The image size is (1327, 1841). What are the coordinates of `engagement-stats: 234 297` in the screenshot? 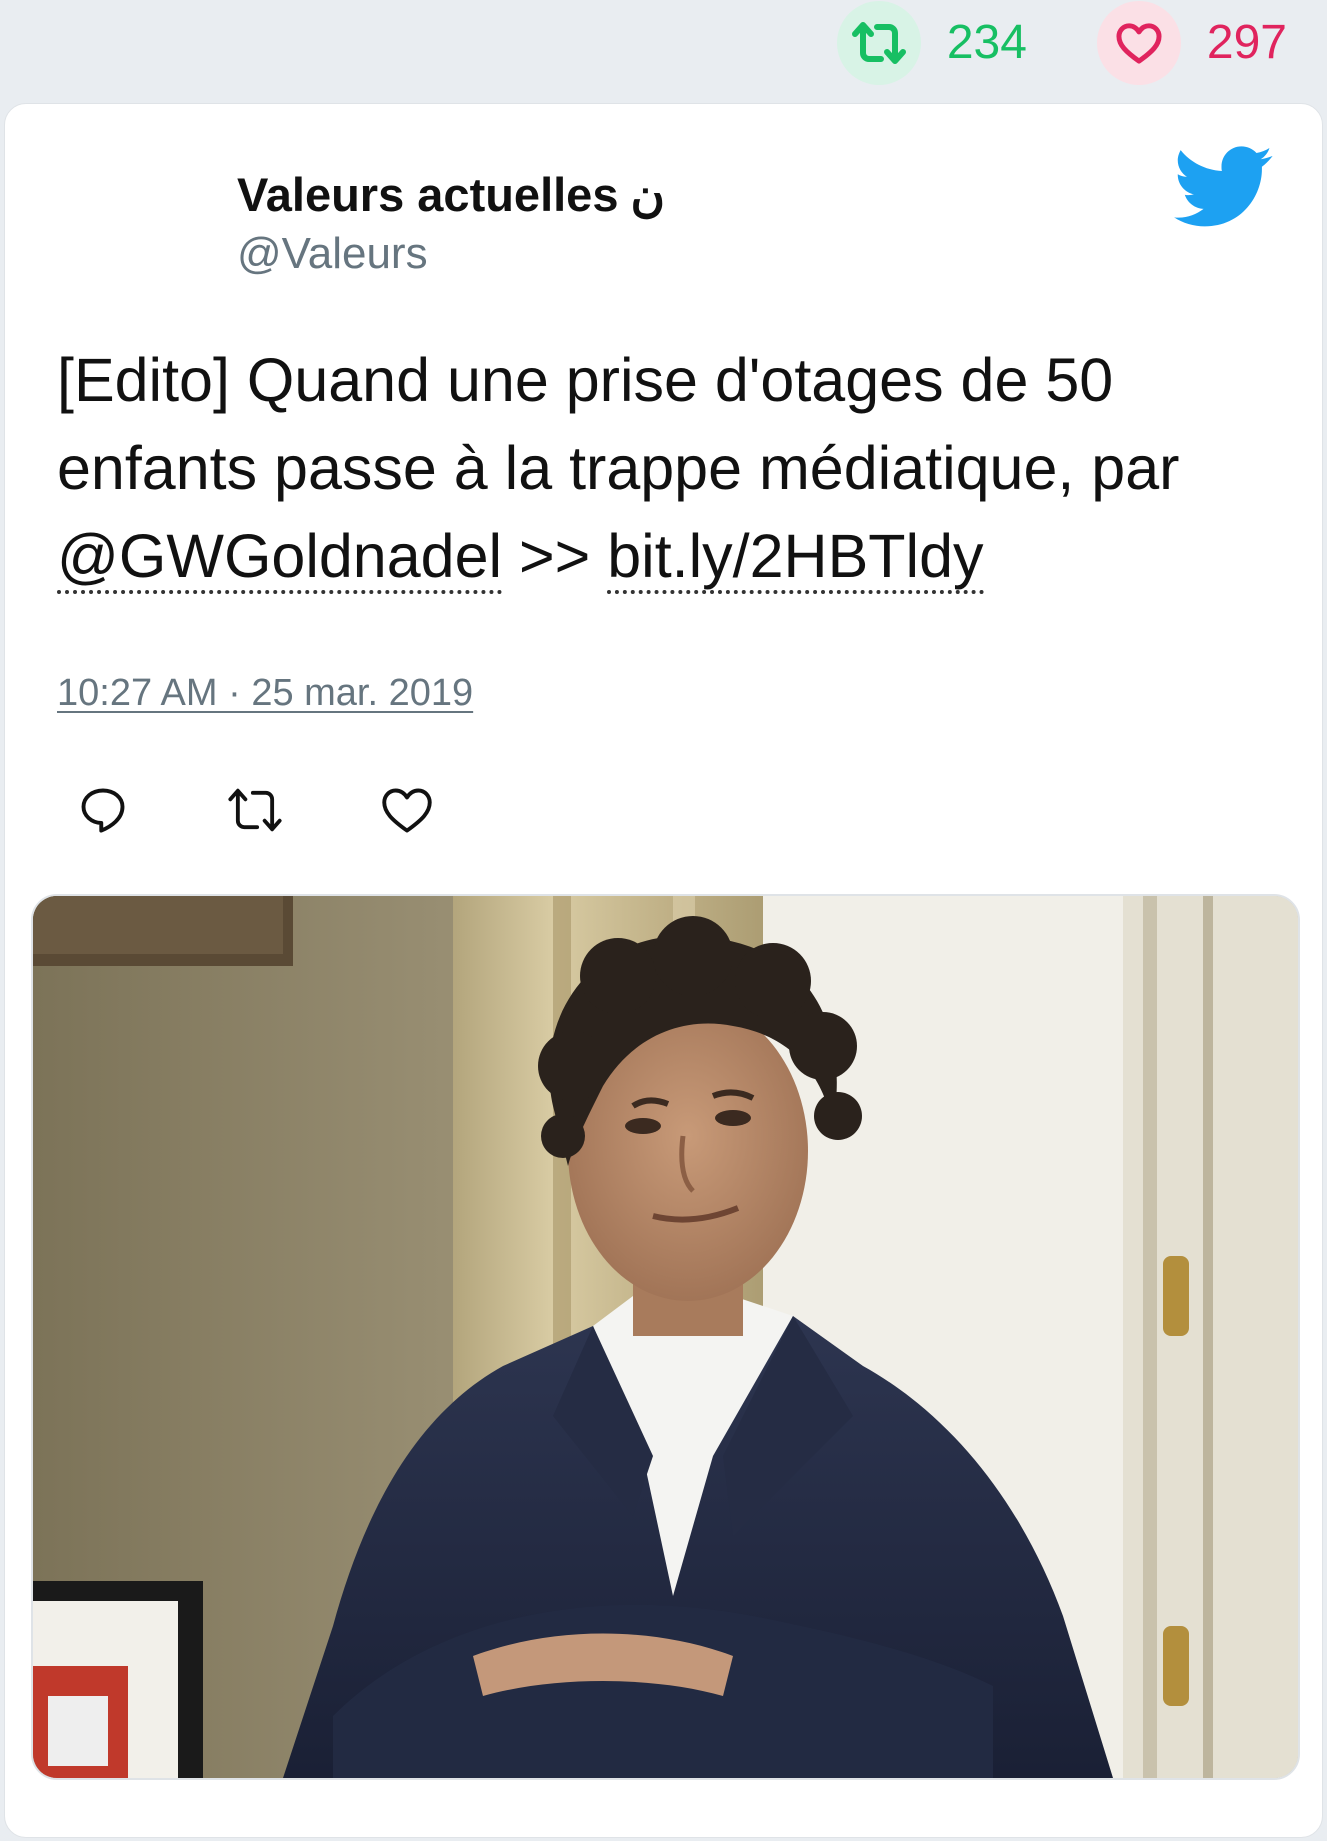 It's located at (1061, 43).